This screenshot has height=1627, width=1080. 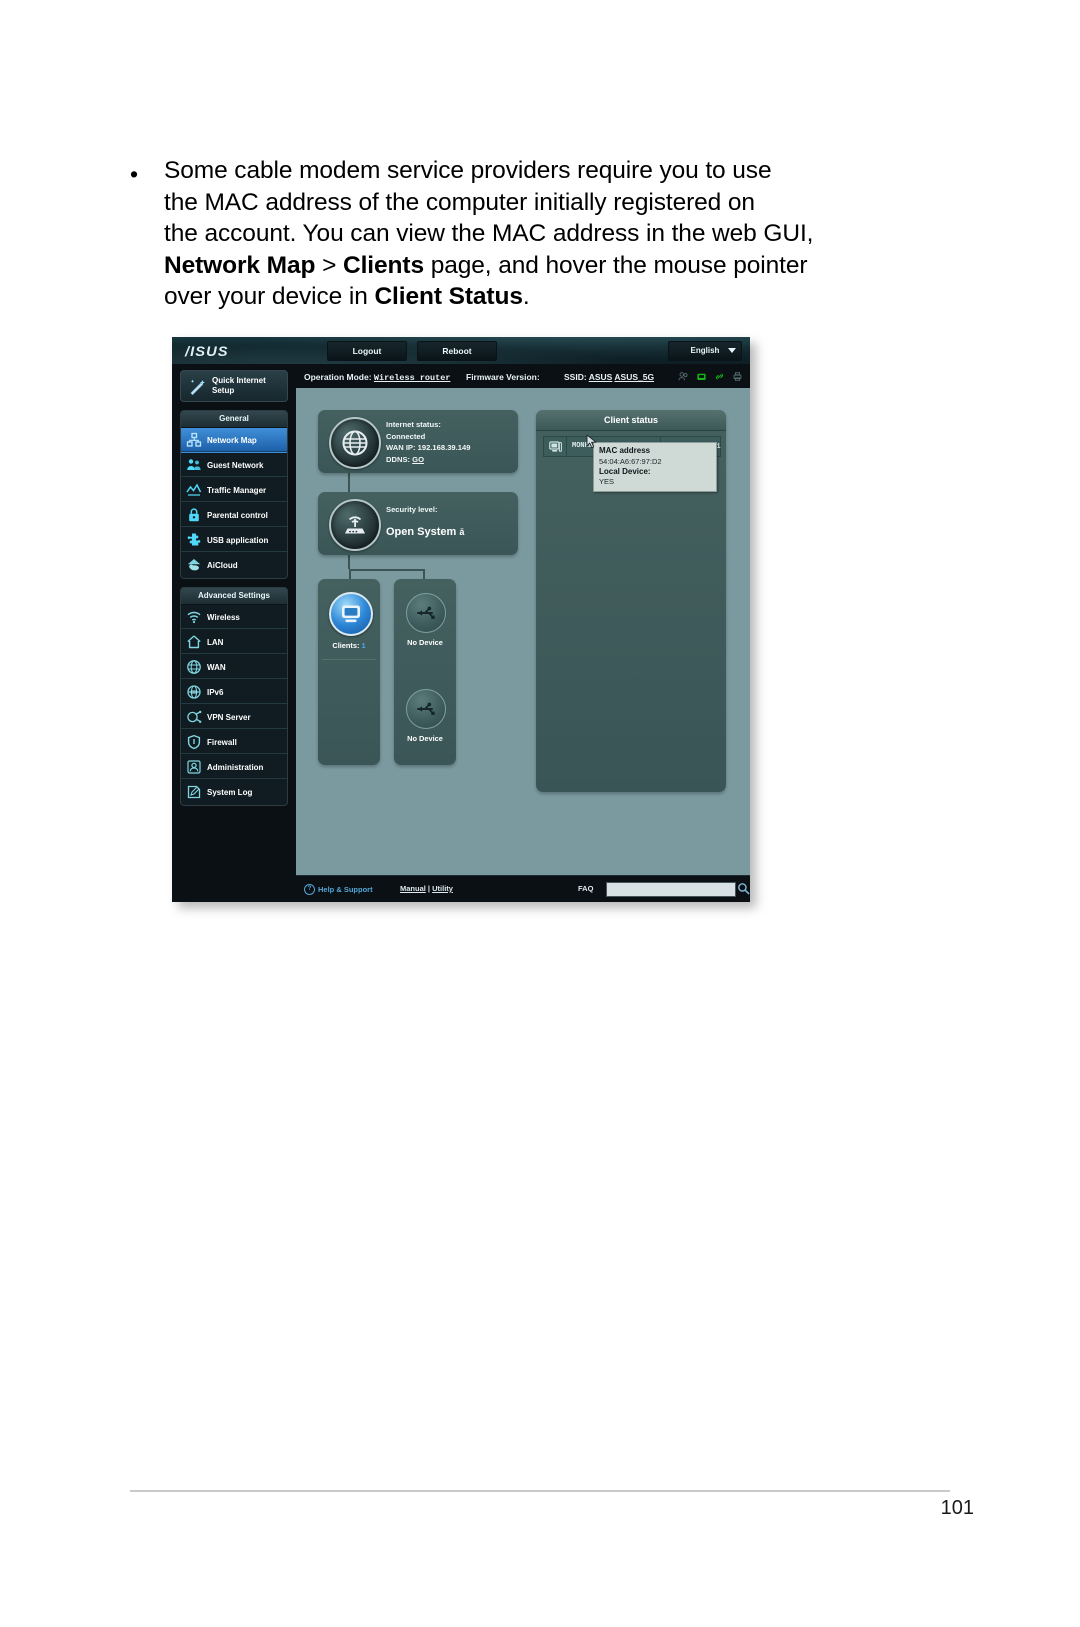 I want to click on monitor-icon, so click(x=351, y=614).